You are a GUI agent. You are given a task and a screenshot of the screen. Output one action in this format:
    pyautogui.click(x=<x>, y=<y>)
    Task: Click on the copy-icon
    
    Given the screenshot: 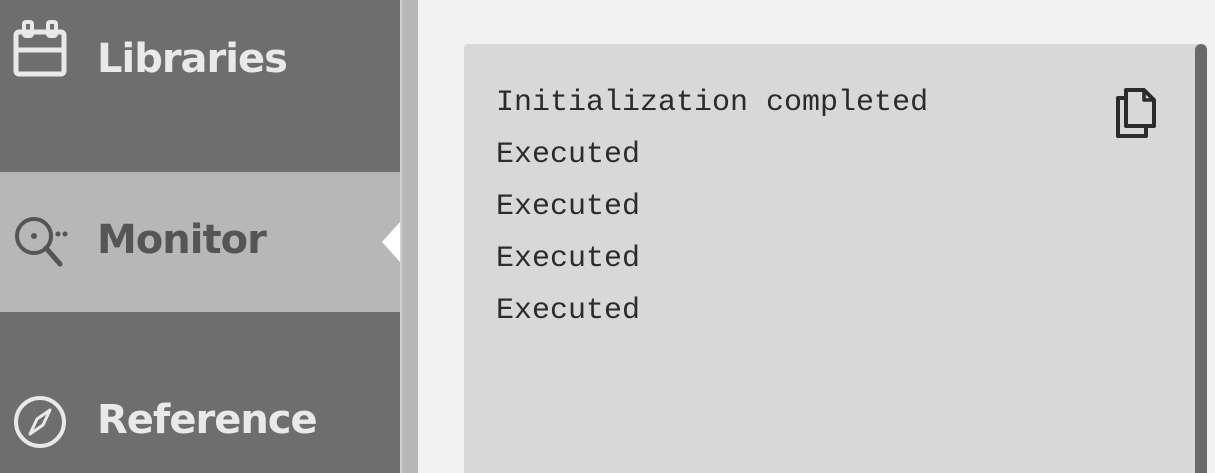 What is the action you would take?
    pyautogui.click(x=1139, y=112)
    